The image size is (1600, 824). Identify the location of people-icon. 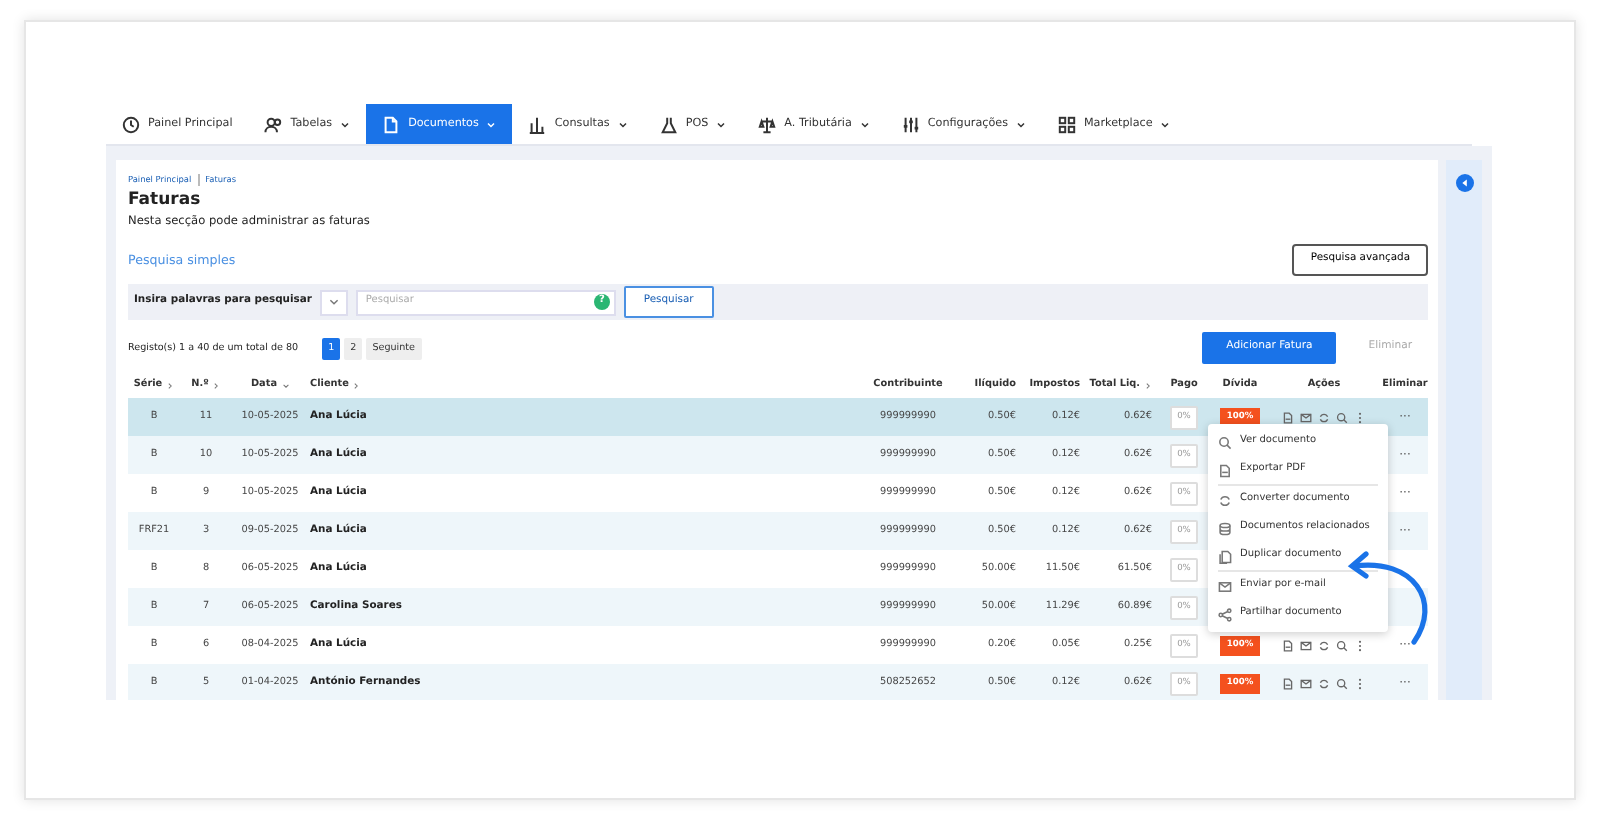
(273, 124).